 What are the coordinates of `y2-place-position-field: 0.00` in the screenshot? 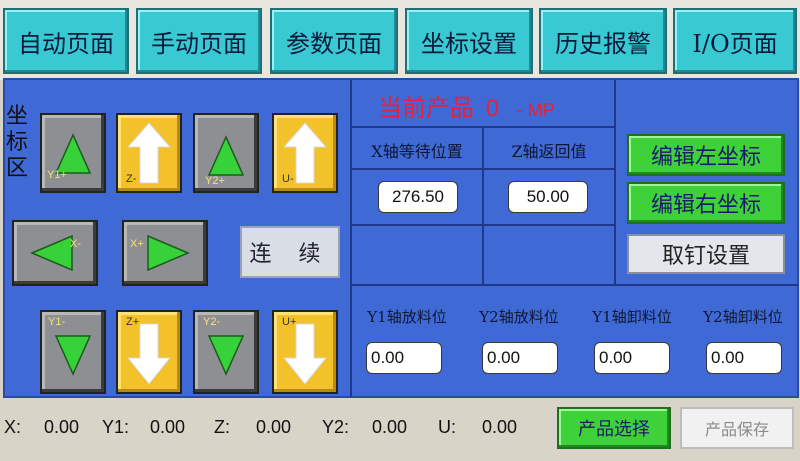 It's located at (520, 358).